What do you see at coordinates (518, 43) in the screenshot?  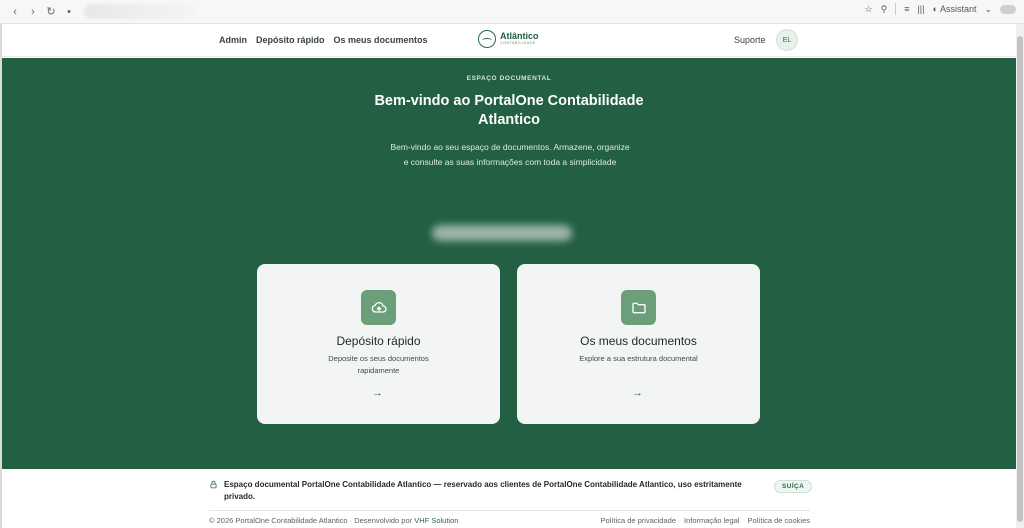 I see `logo-subtitle: CONTABILIDADE` at bounding box center [518, 43].